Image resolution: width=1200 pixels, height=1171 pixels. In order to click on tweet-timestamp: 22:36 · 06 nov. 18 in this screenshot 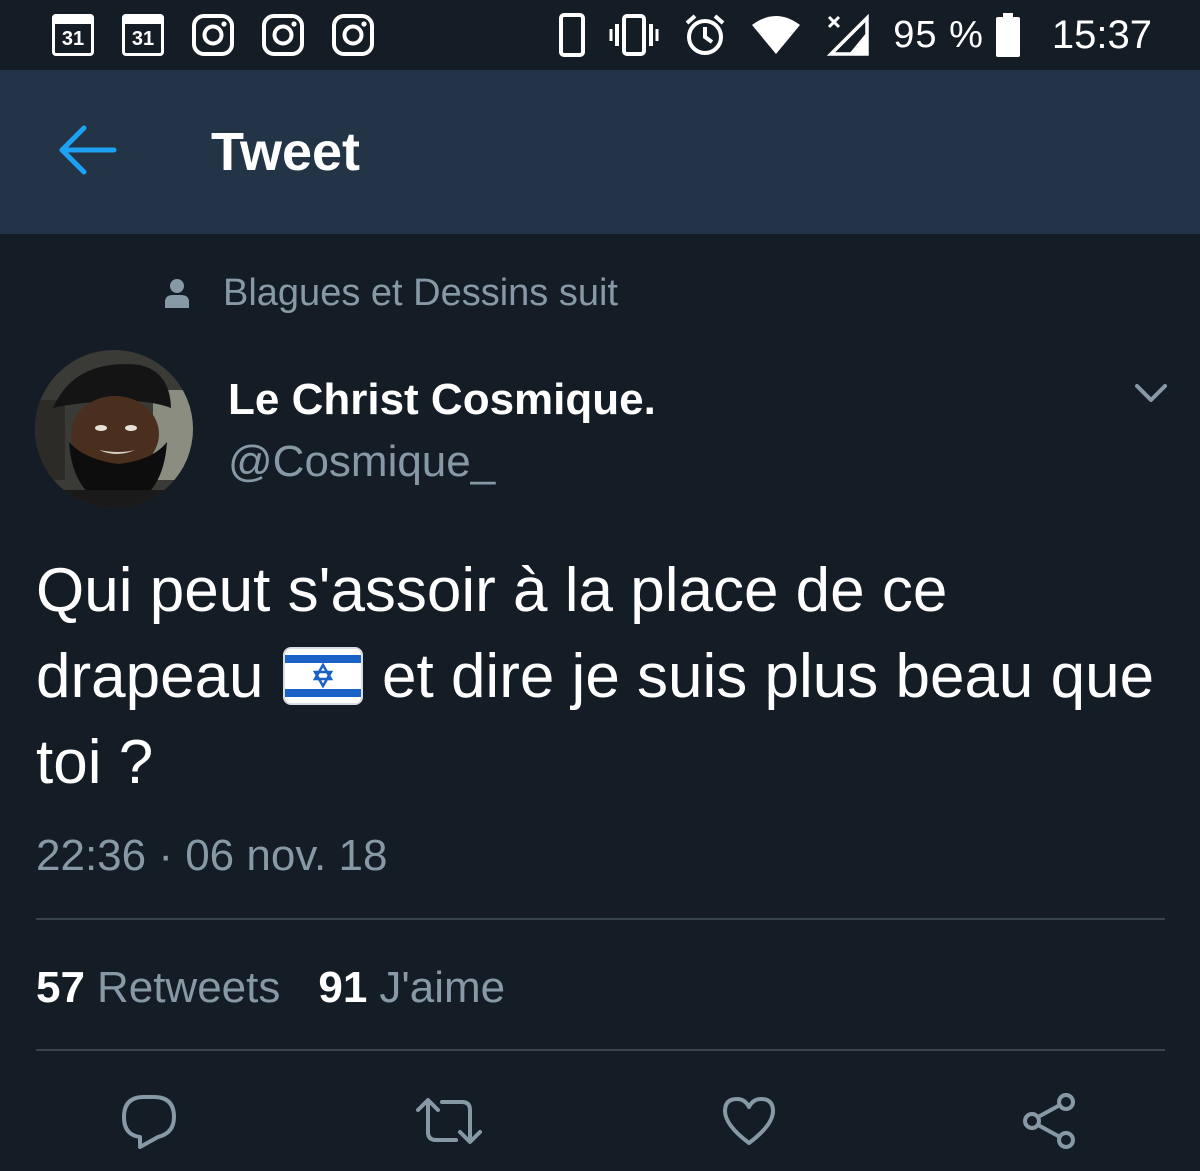, I will do `click(211, 856)`.